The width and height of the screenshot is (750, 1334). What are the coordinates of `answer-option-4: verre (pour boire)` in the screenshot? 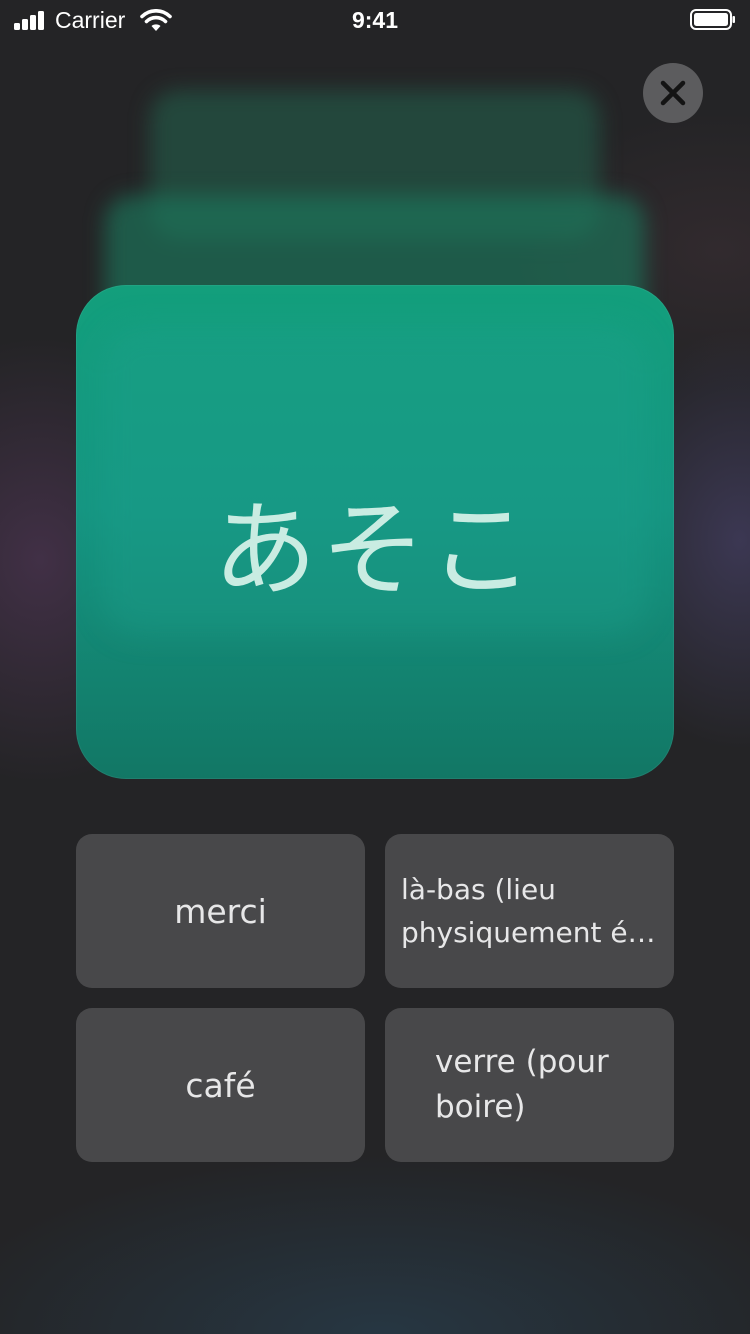 It's located at (529, 1085).